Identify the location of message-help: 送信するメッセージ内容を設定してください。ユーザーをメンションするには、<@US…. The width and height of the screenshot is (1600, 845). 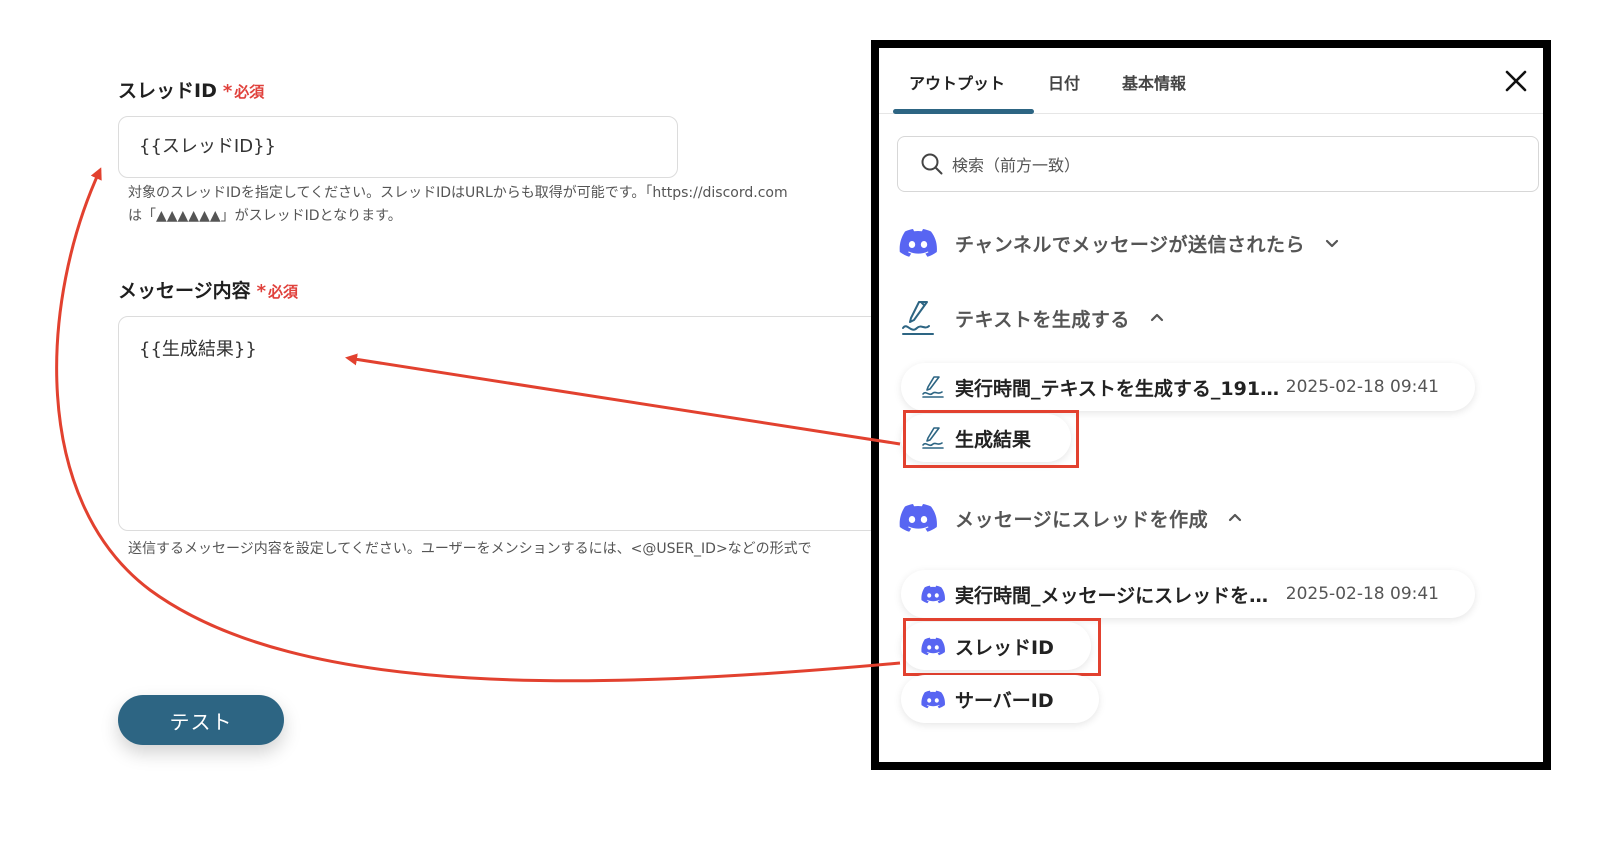
(470, 549).